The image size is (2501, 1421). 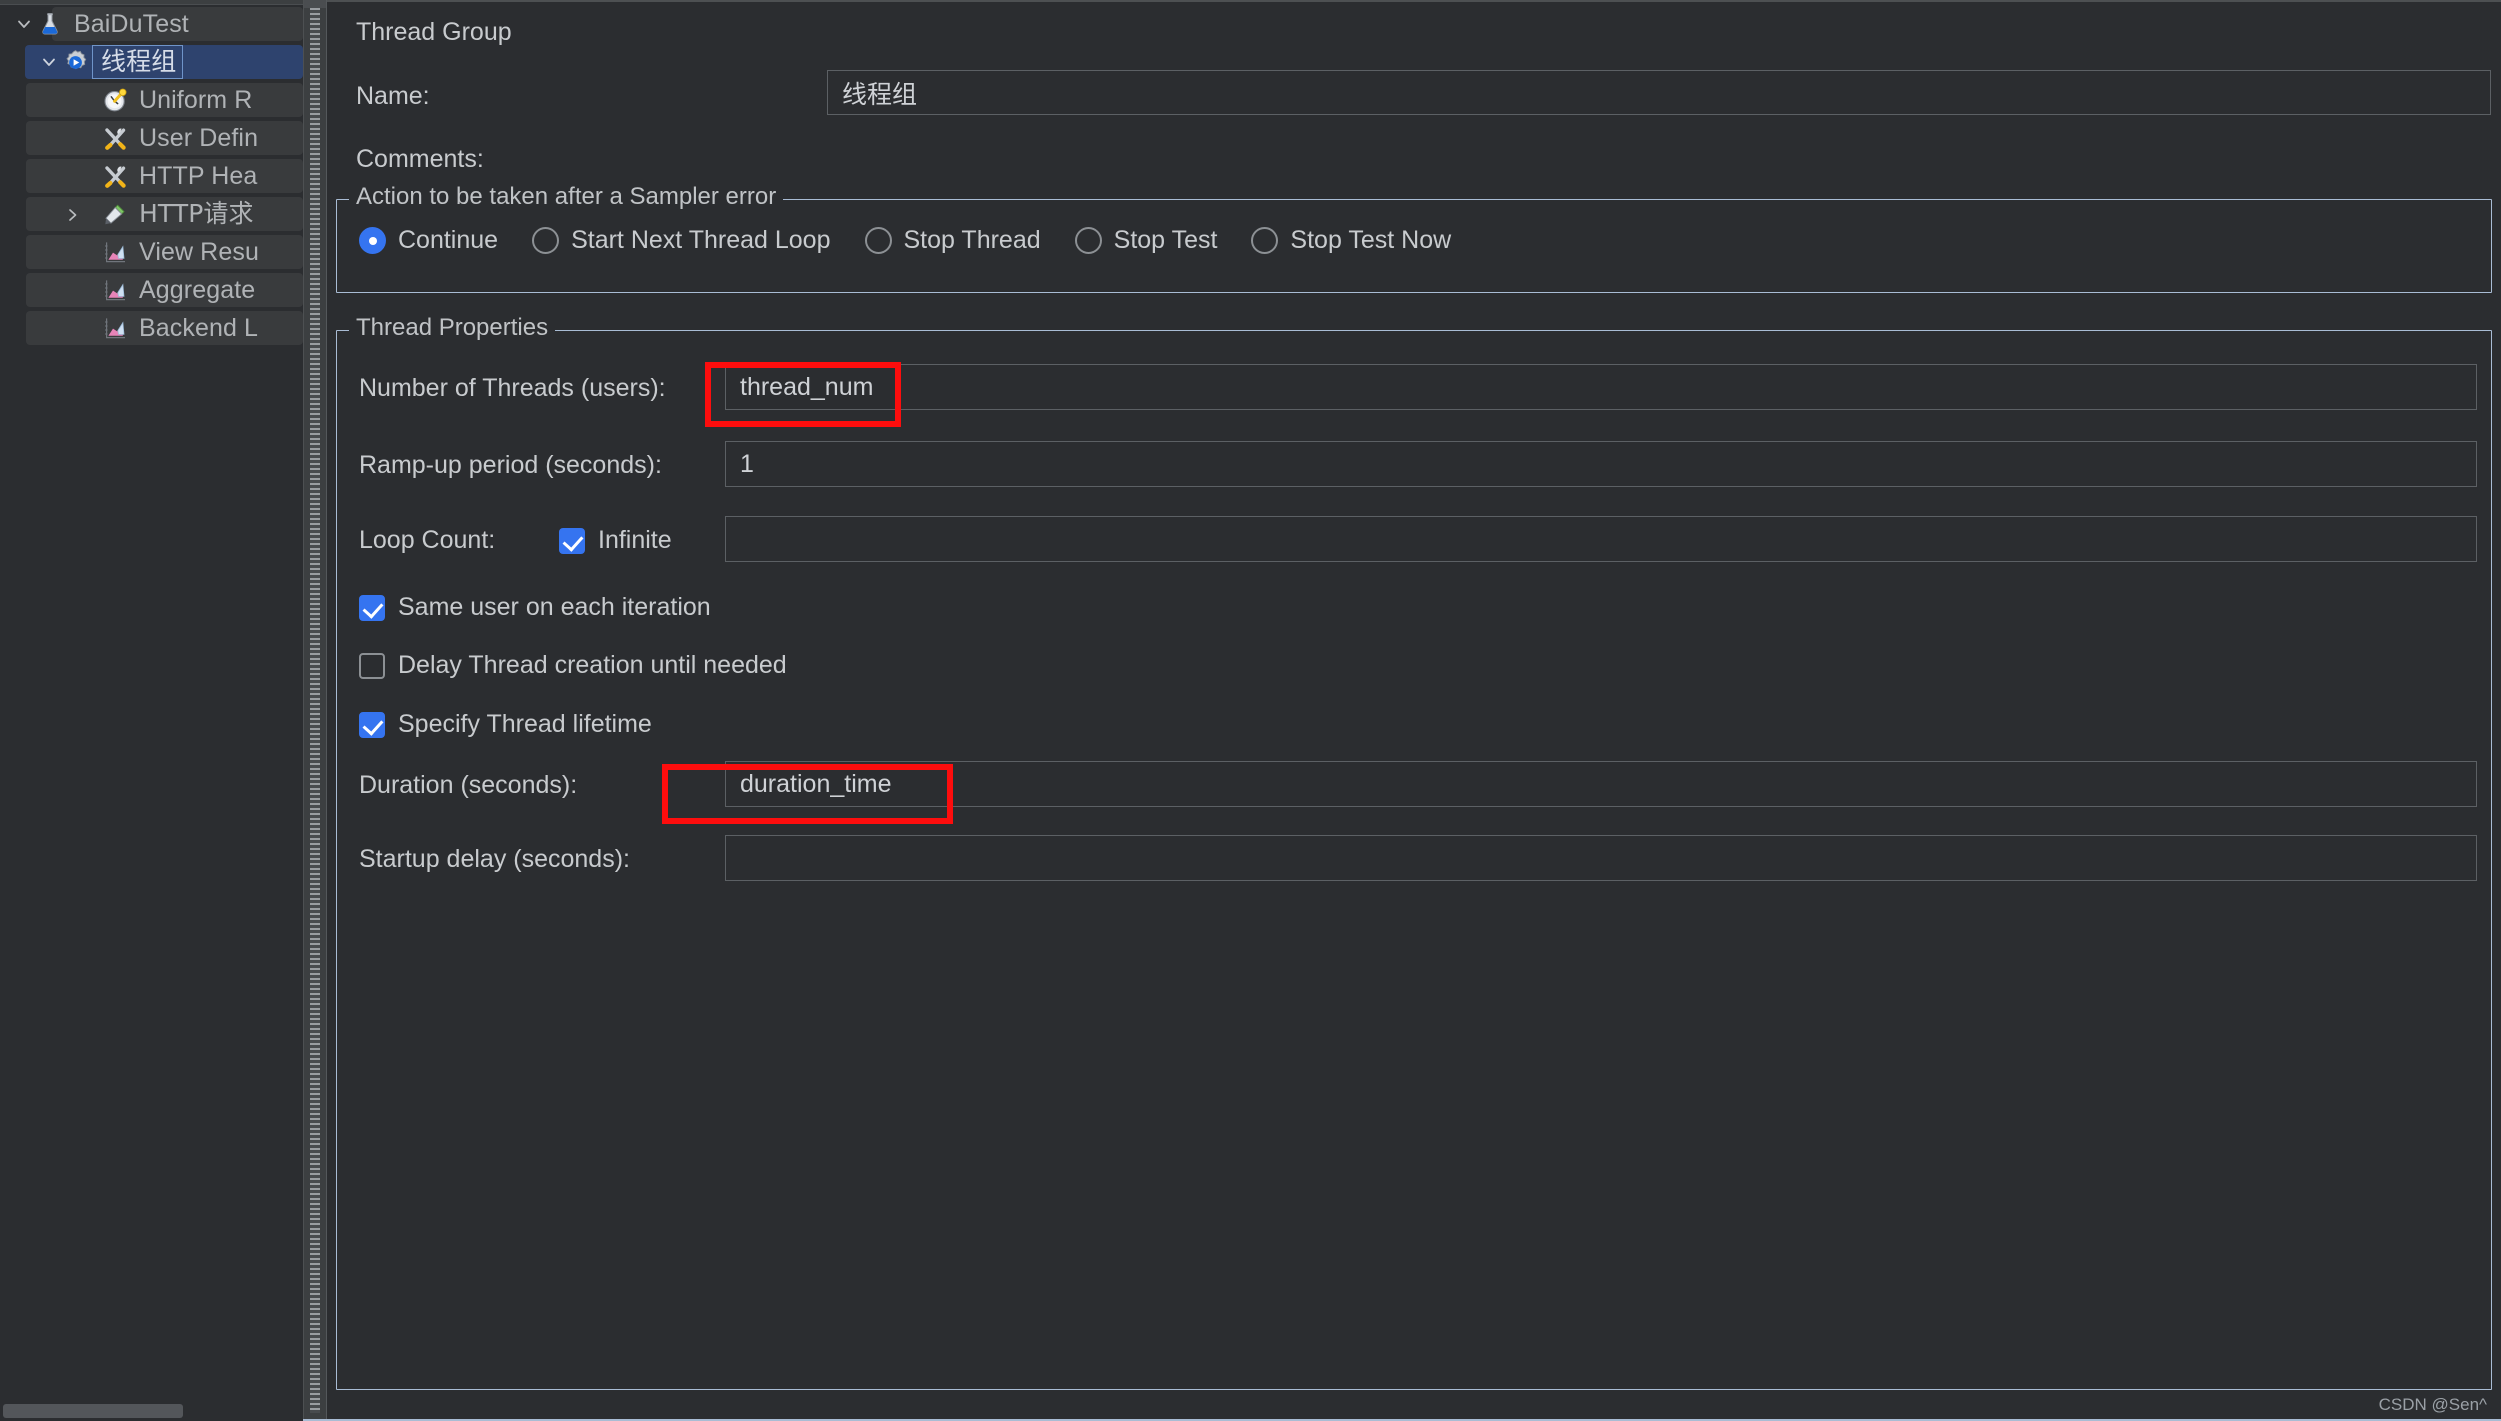 I want to click on number-of-threads-input, so click(x=1601, y=387).